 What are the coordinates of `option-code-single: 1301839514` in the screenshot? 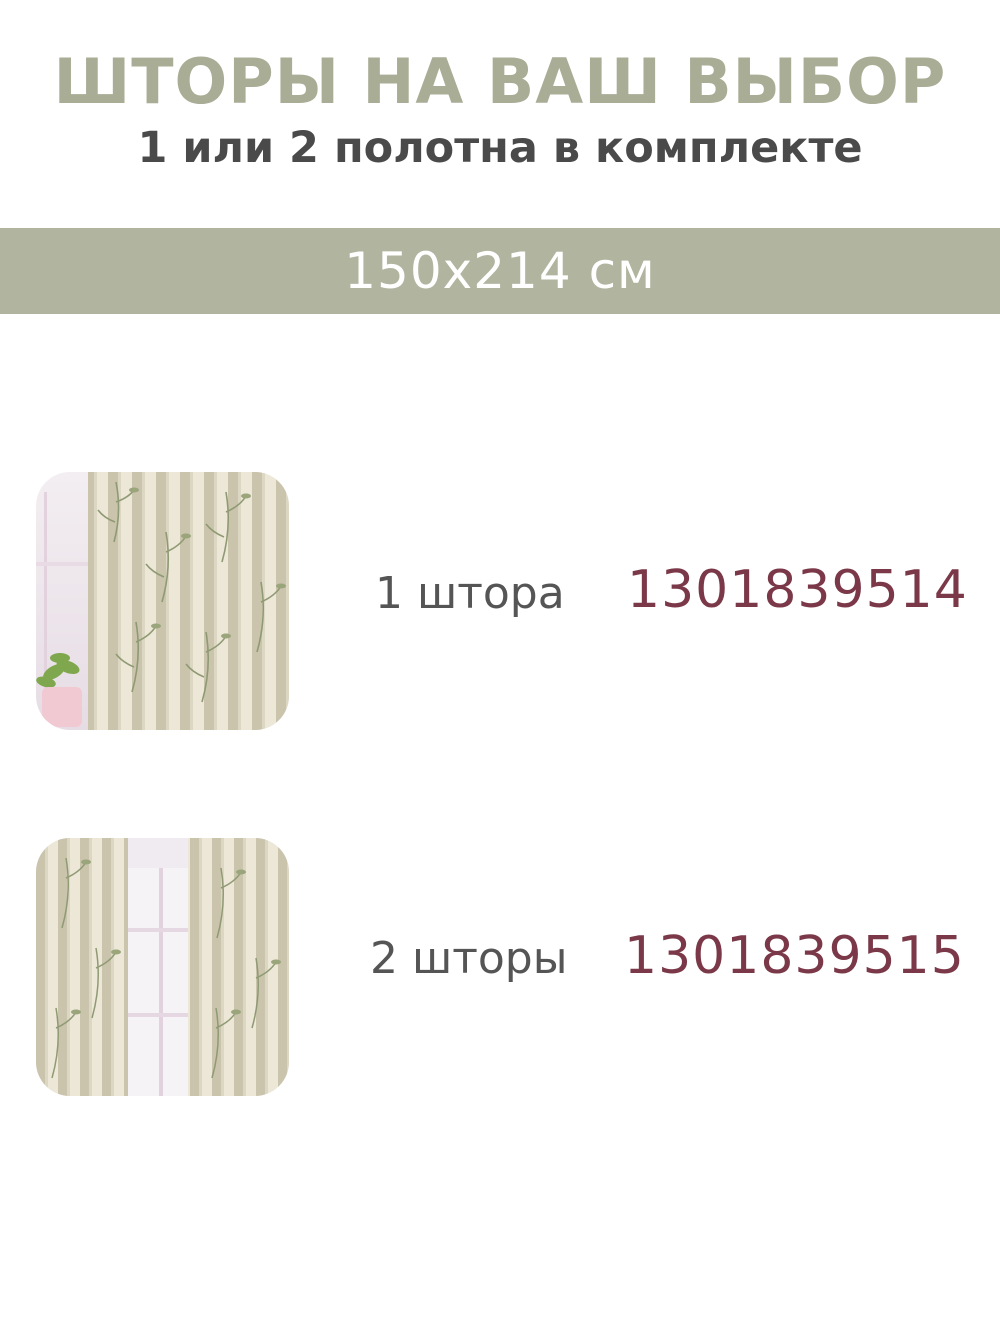 It's located at (797, 590).